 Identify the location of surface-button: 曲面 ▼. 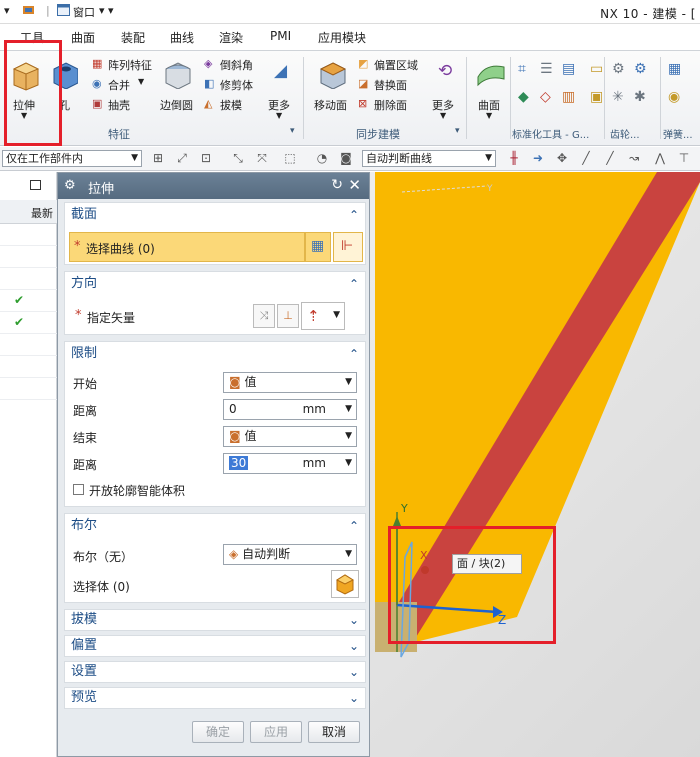
(490, 90).